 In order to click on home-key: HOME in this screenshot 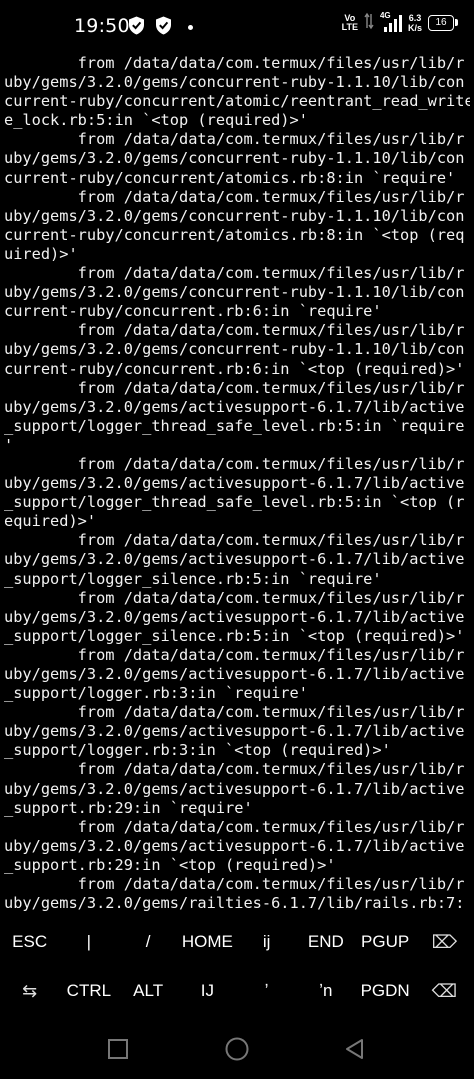, I will do `click(207, 942)`.